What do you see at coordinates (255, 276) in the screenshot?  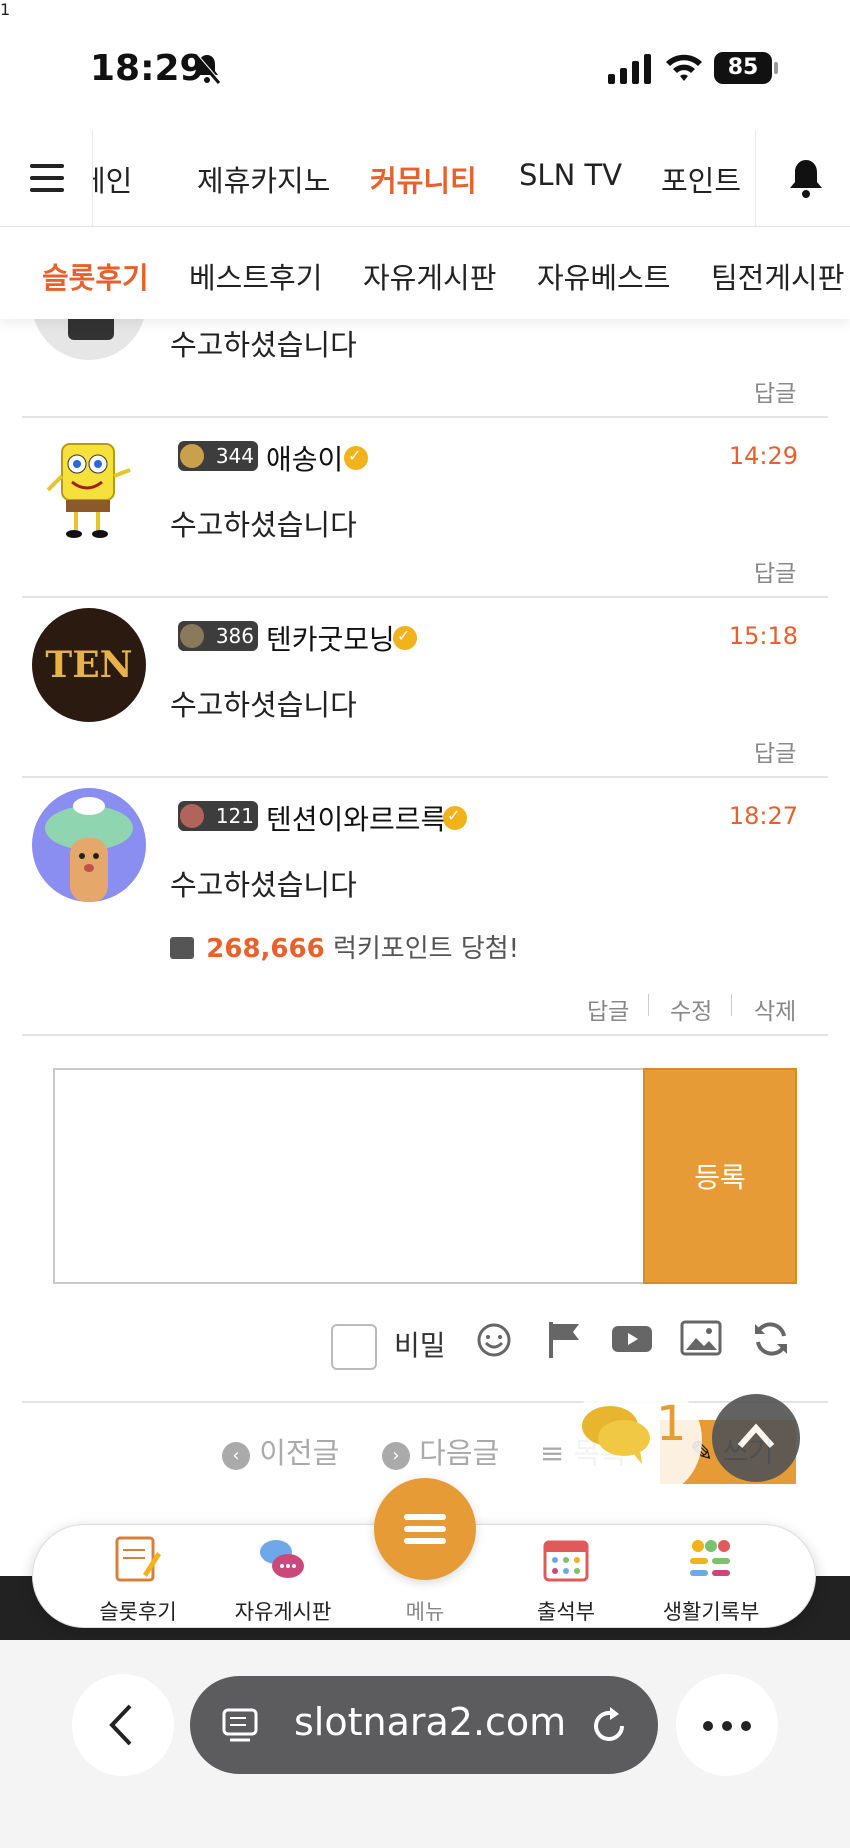 I see `tab-best-review: 베스트후기` at bounding box center [255, 276].